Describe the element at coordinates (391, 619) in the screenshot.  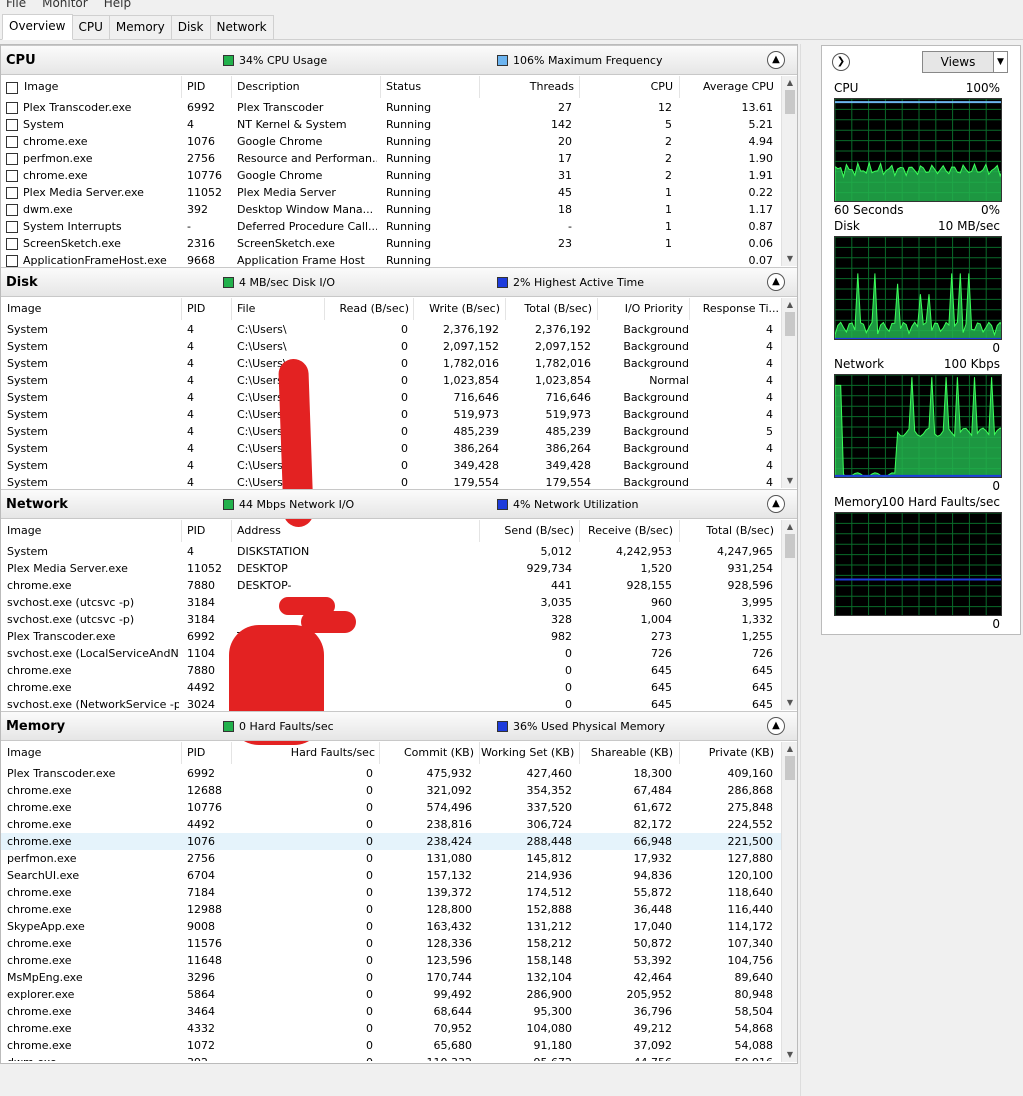
I see `table-row: svchost.exe (utcsvc -p) 3184 328 1,004 1,332` at that location.